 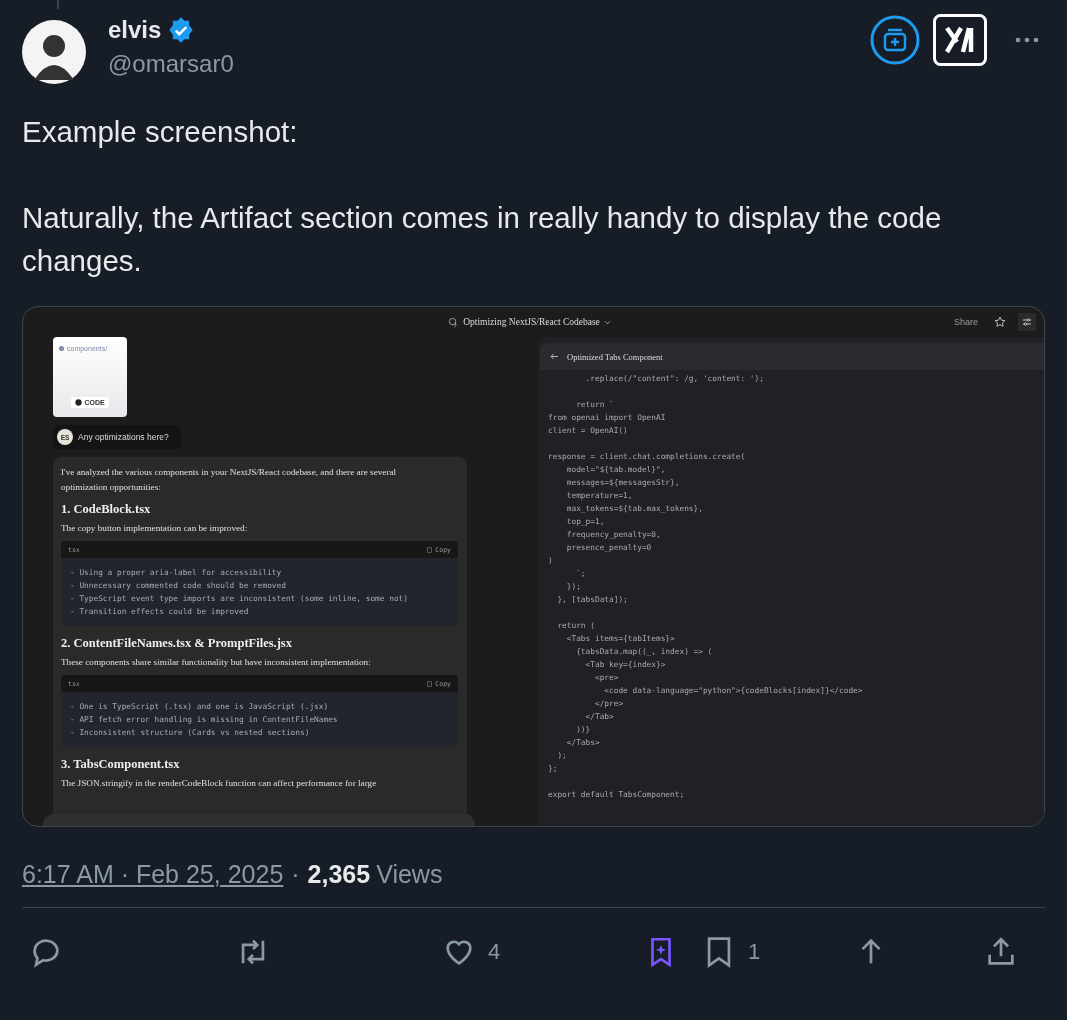 What do you see at coordinates (482, 239) in the screenshot?
I see `tweet-text: Naturally, the Artifact section comes in really handy to display the code changes.` at bounding box center [482, 239].